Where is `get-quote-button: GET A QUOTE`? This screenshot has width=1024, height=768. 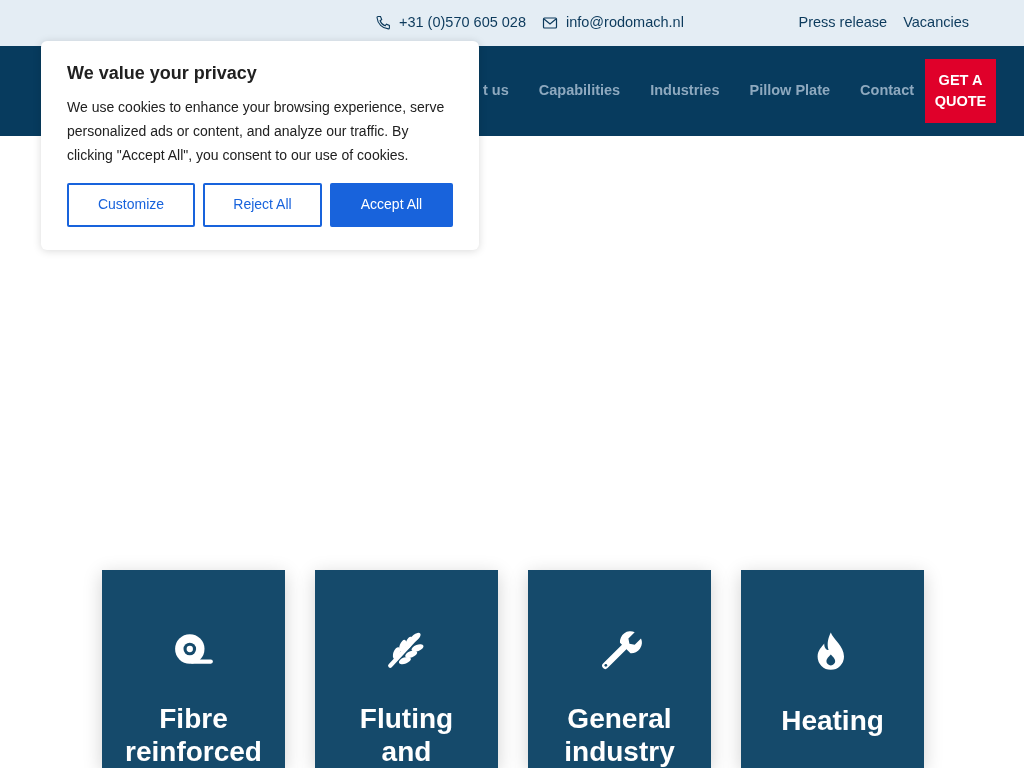
get-quote-button: GET A QUOTE is located at coordinates (960, 91).